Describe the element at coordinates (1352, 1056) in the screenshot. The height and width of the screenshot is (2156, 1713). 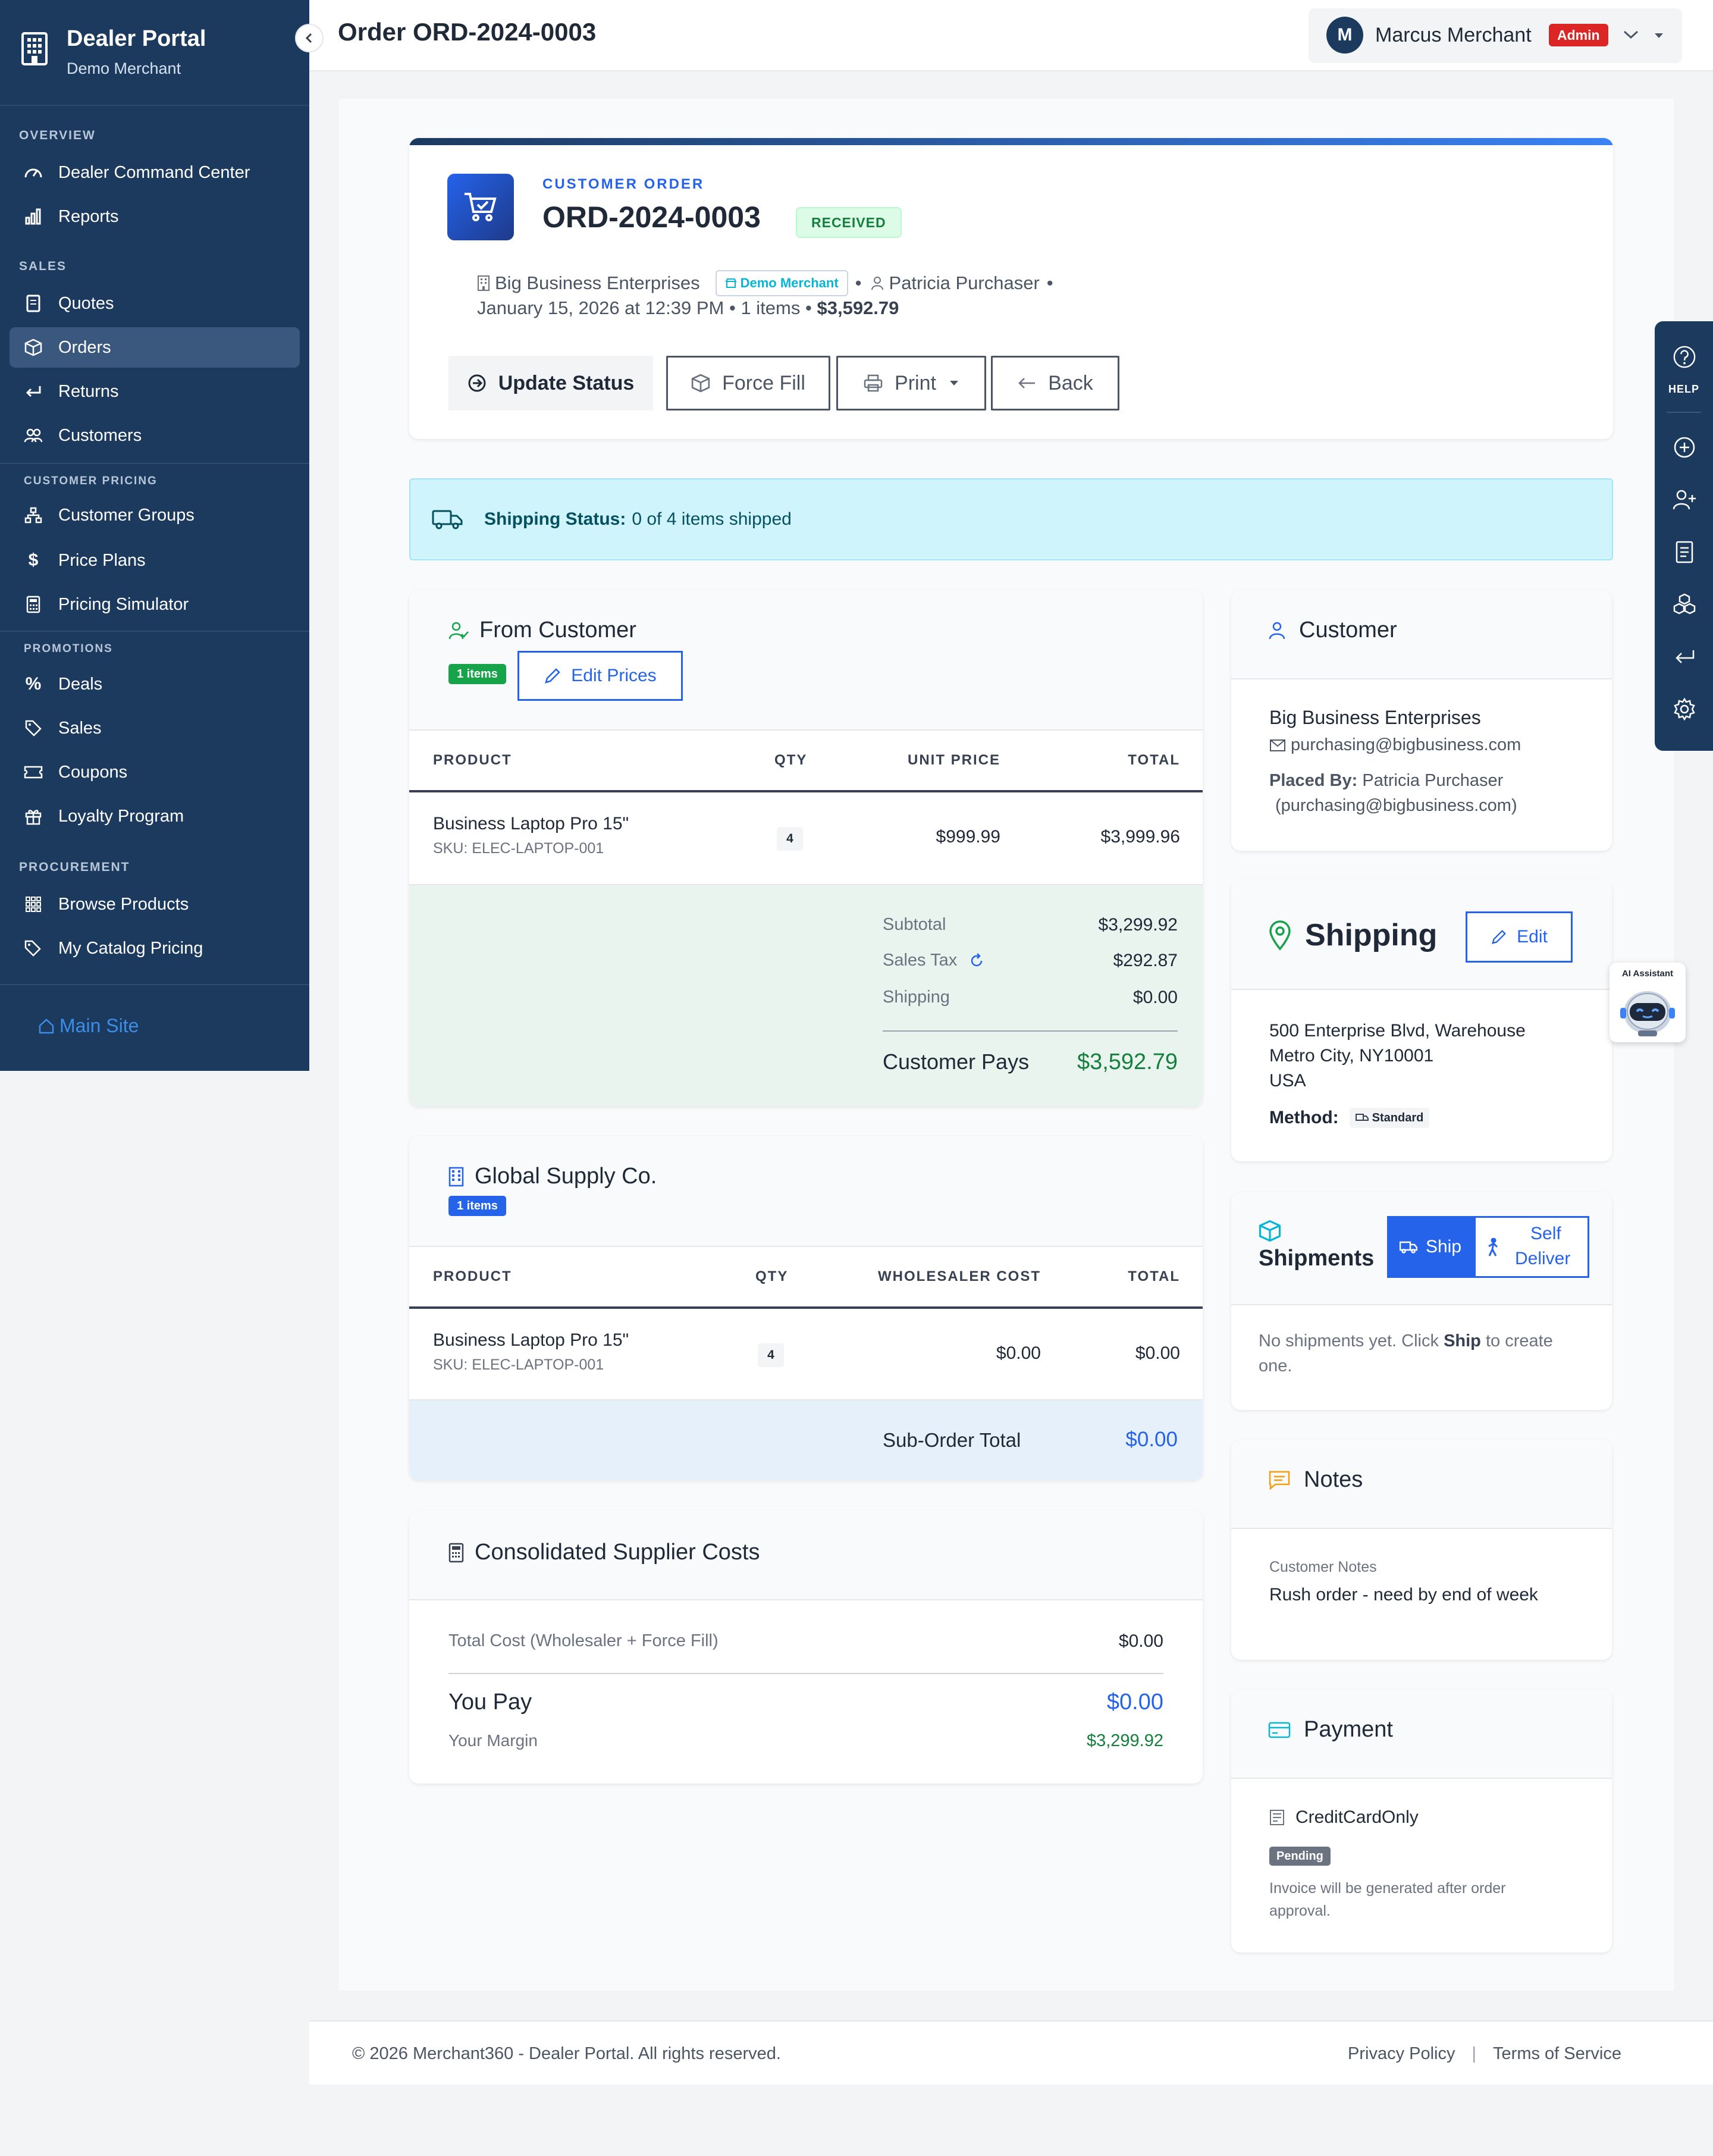
I see `address-line-2: Metro City, NY10001` at that location.